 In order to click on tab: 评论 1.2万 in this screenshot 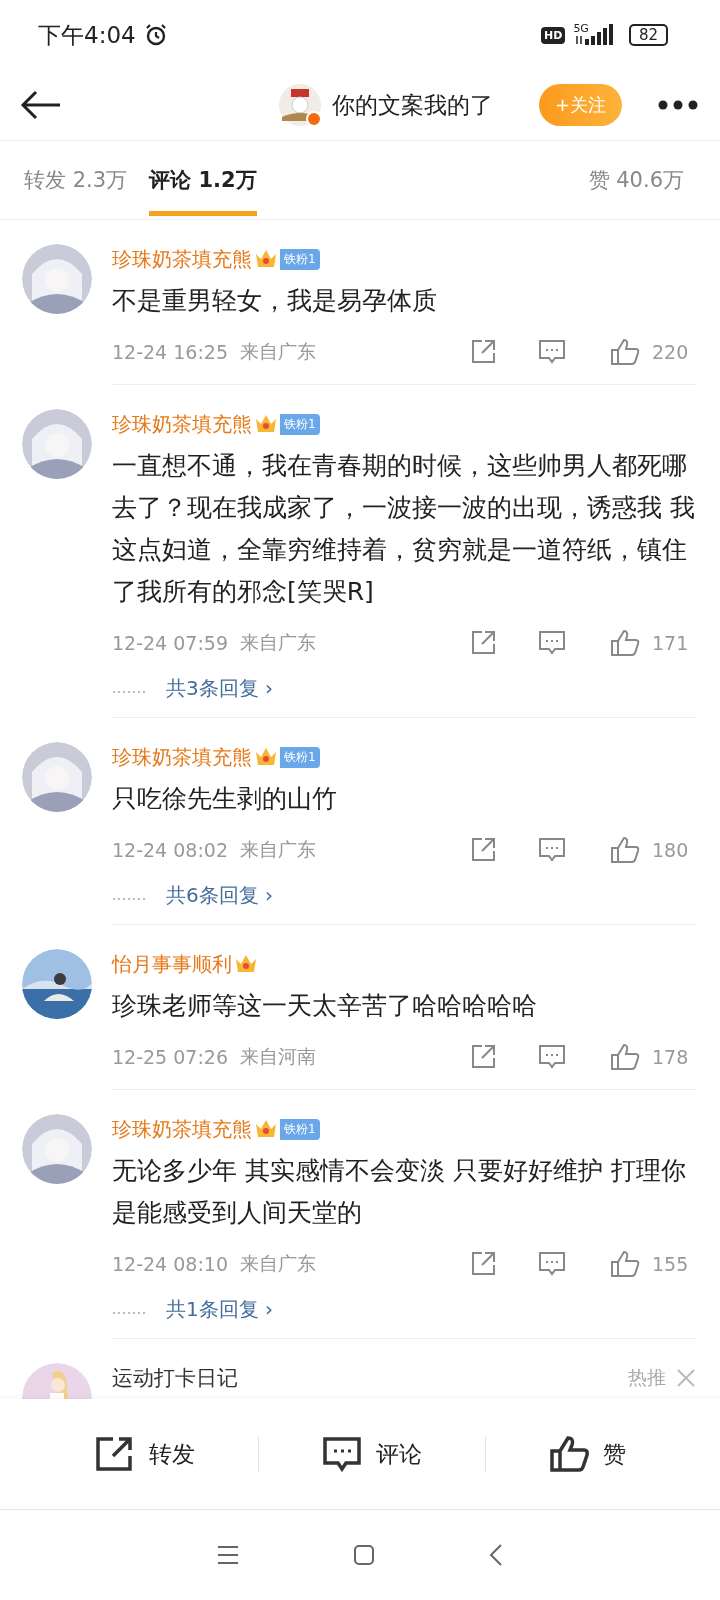, I will do `click(203, 180)`.